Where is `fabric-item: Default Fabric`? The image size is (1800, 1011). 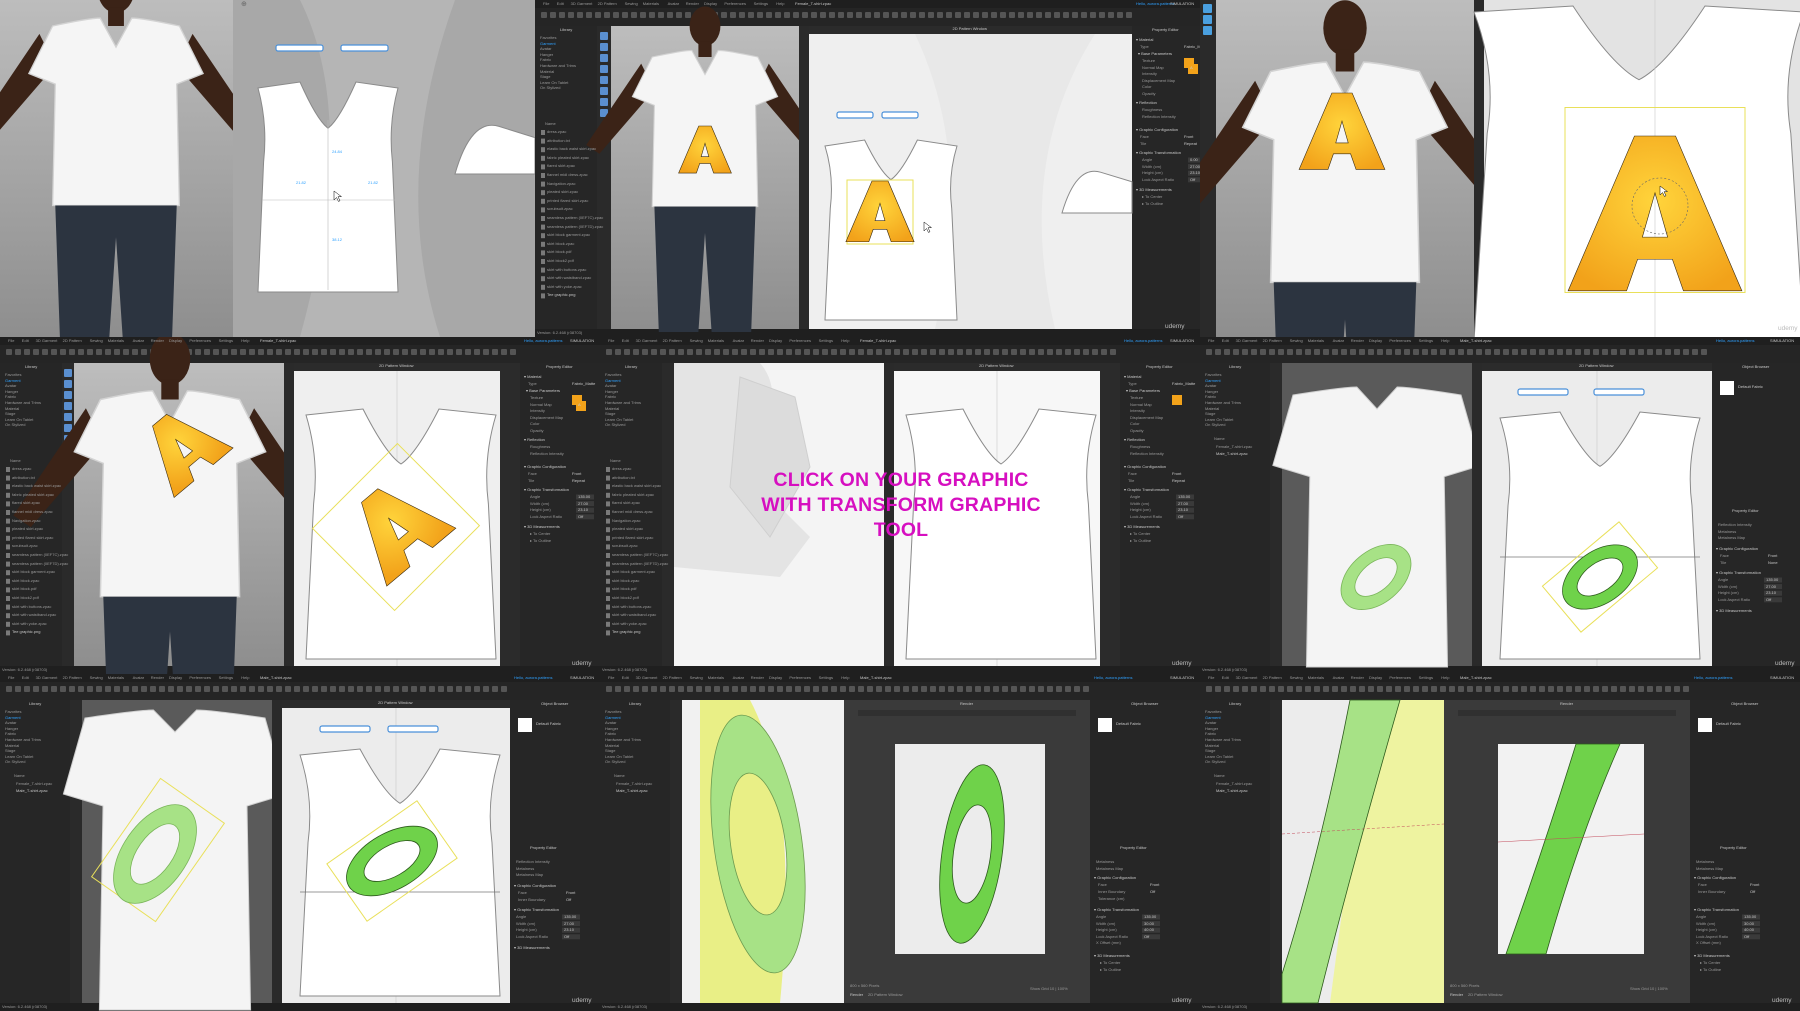
fabric-item: Default Fabric is located at coordinates (1128, 724).